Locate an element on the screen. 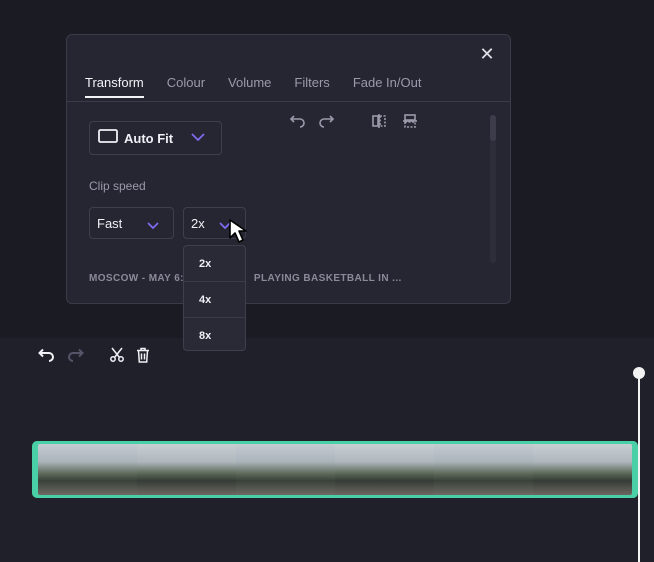  speed-option-4x: 4x is located at coordinates (214, 300).